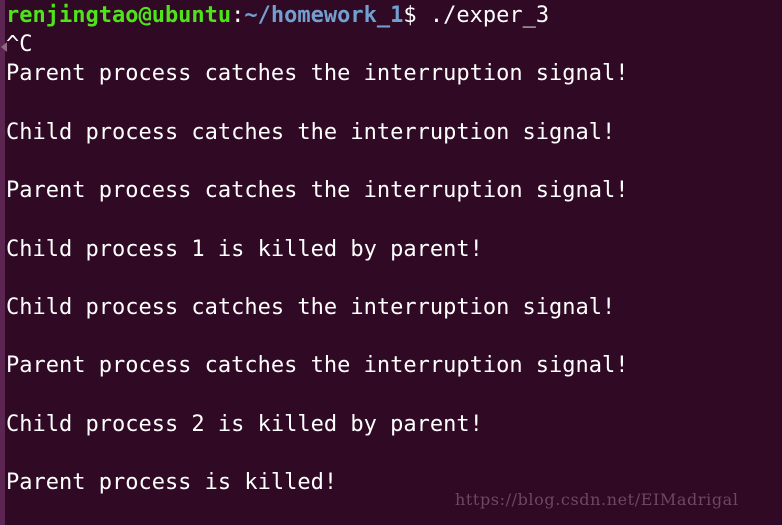  I want to click on scrollbar-track, so click(2, 262).